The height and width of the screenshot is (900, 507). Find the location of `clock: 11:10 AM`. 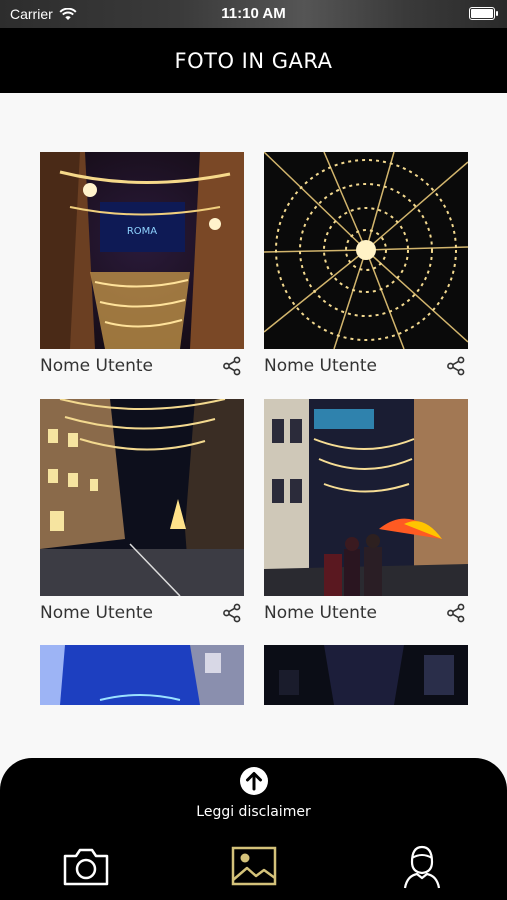

clock: 11:10 AM is located at coordinates (253, 13).